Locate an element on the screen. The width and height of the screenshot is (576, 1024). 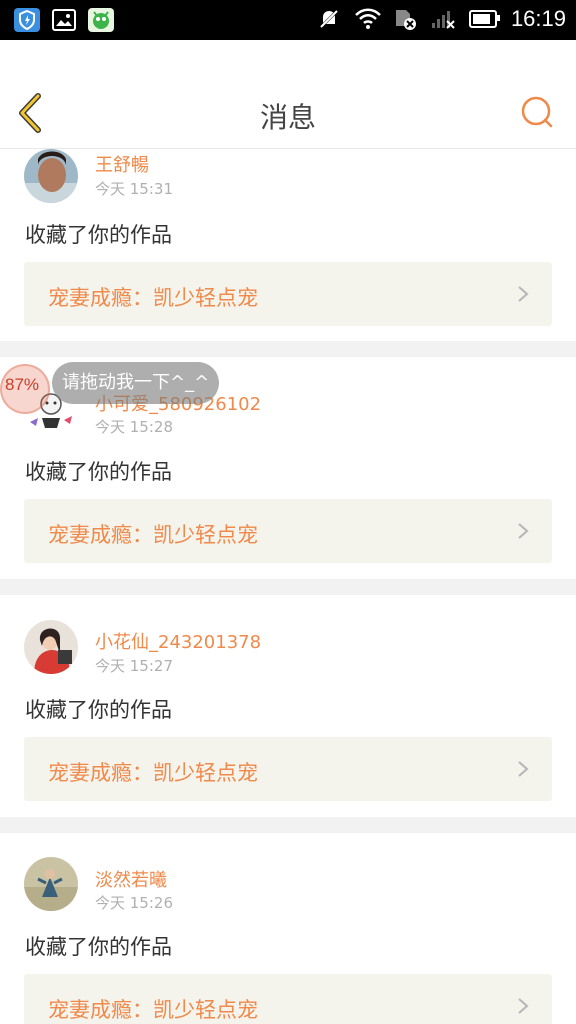
search-icon is located at coordinates (537, 112).